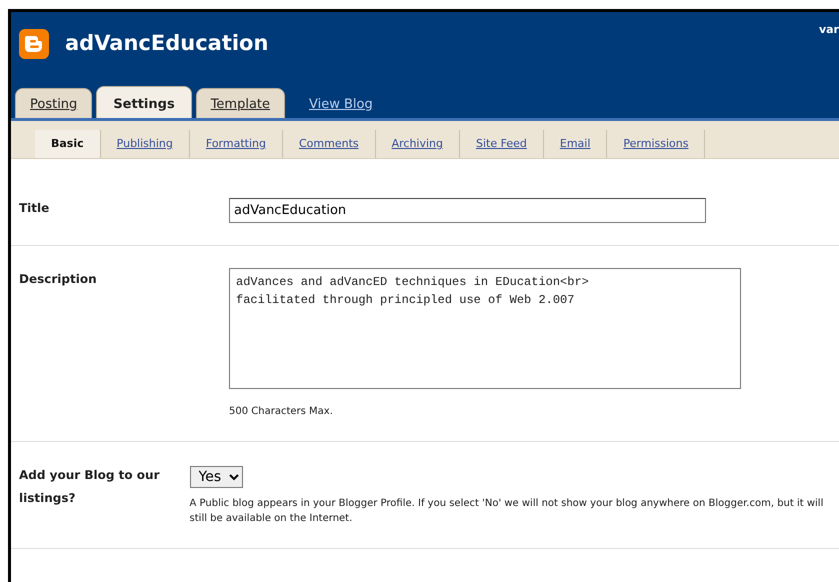 This screenshot has width=839, height=582. Describe the element at coordinates (341, 103) in the screenshot. I see `view-blog-link: View Blog` at that location.